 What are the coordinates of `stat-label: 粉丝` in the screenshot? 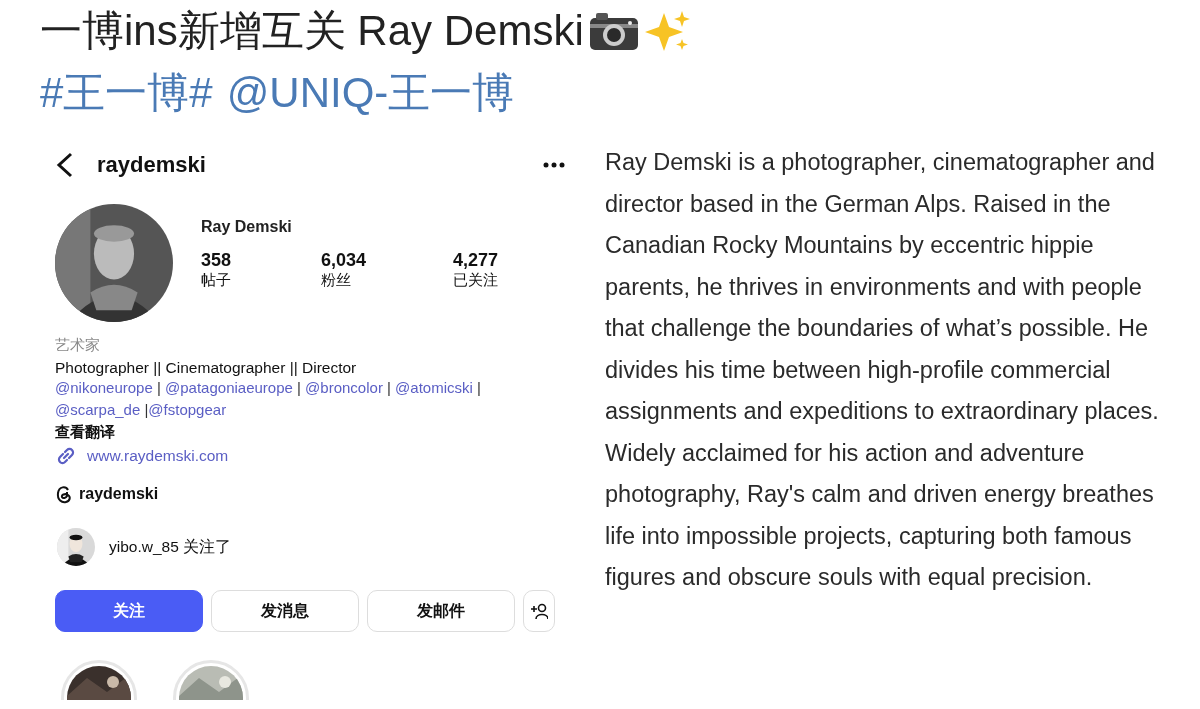 It's located at (387, 280).